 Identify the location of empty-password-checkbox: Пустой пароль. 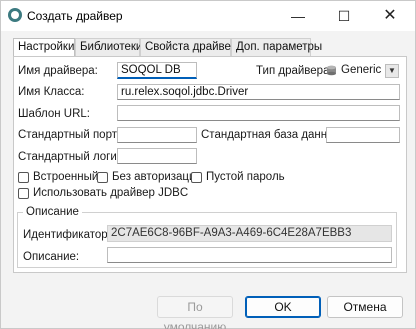
(238, 178).